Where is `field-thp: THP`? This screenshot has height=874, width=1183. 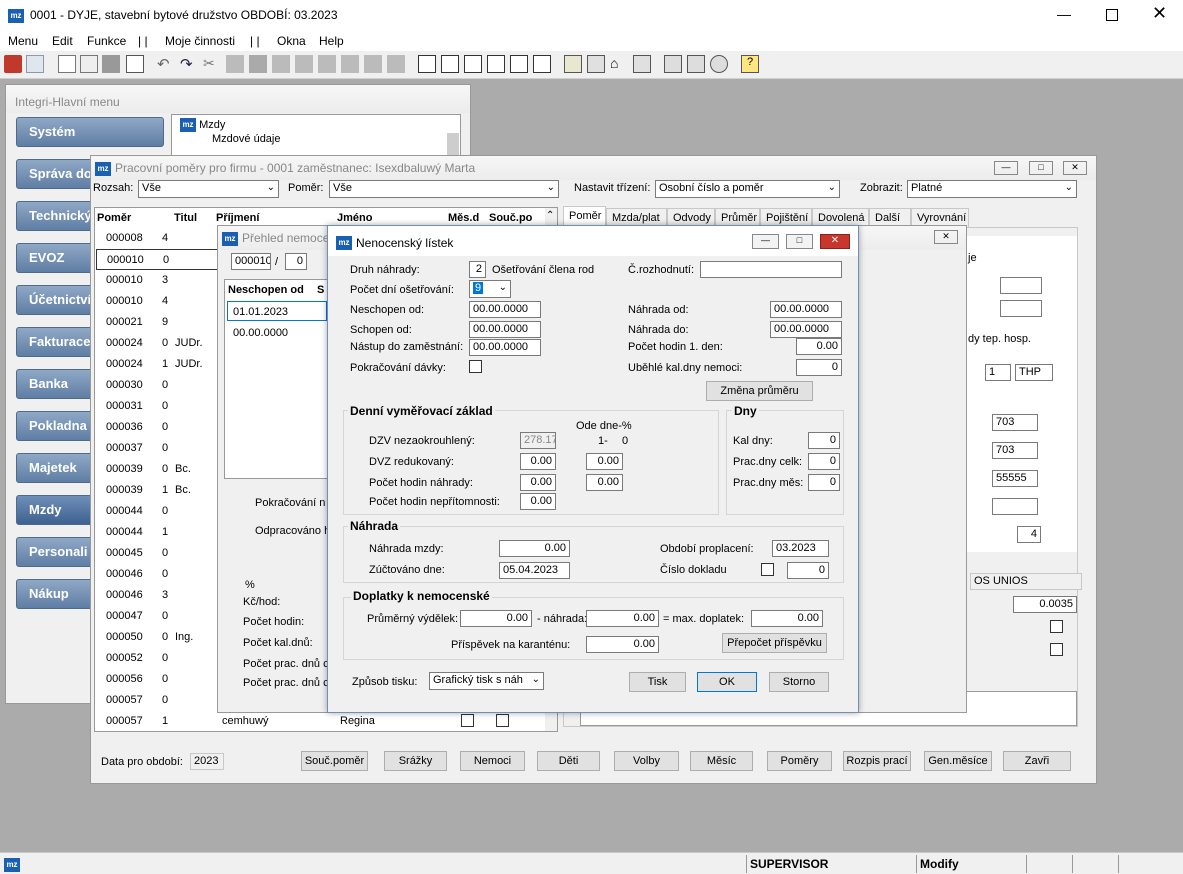
field-thp: THP is located at coordinates (1034, 372).